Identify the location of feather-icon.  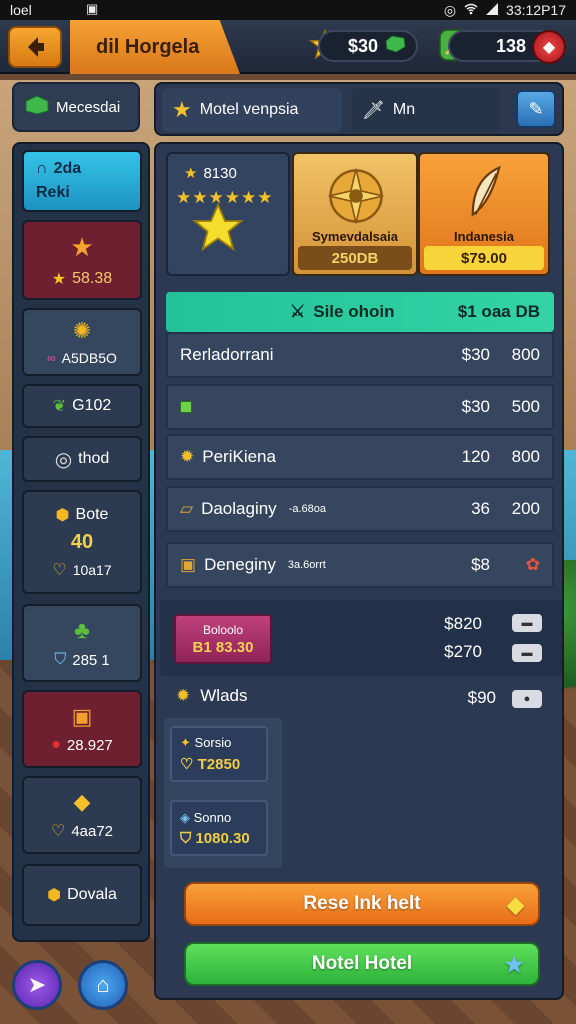
(486, 191).